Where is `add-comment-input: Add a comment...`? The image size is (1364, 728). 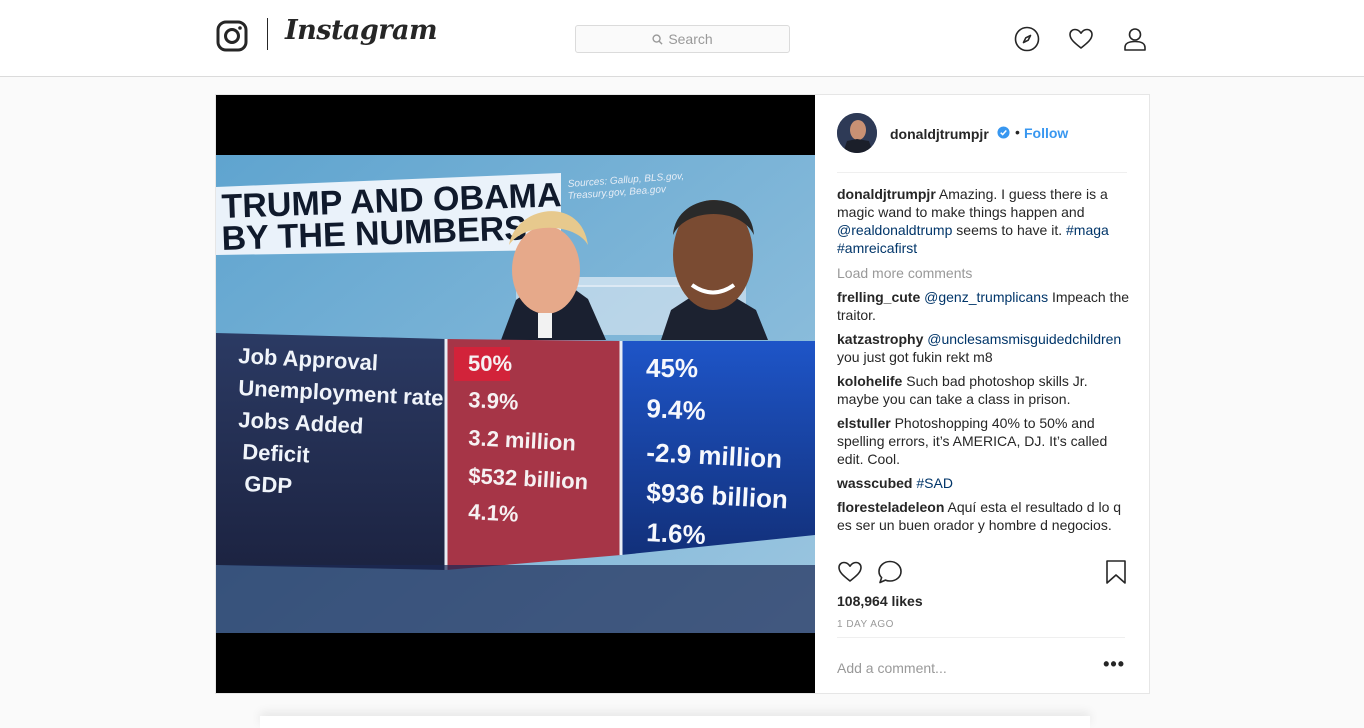
add-comment-input: Add a comment... is located at coordinates (892, 668).